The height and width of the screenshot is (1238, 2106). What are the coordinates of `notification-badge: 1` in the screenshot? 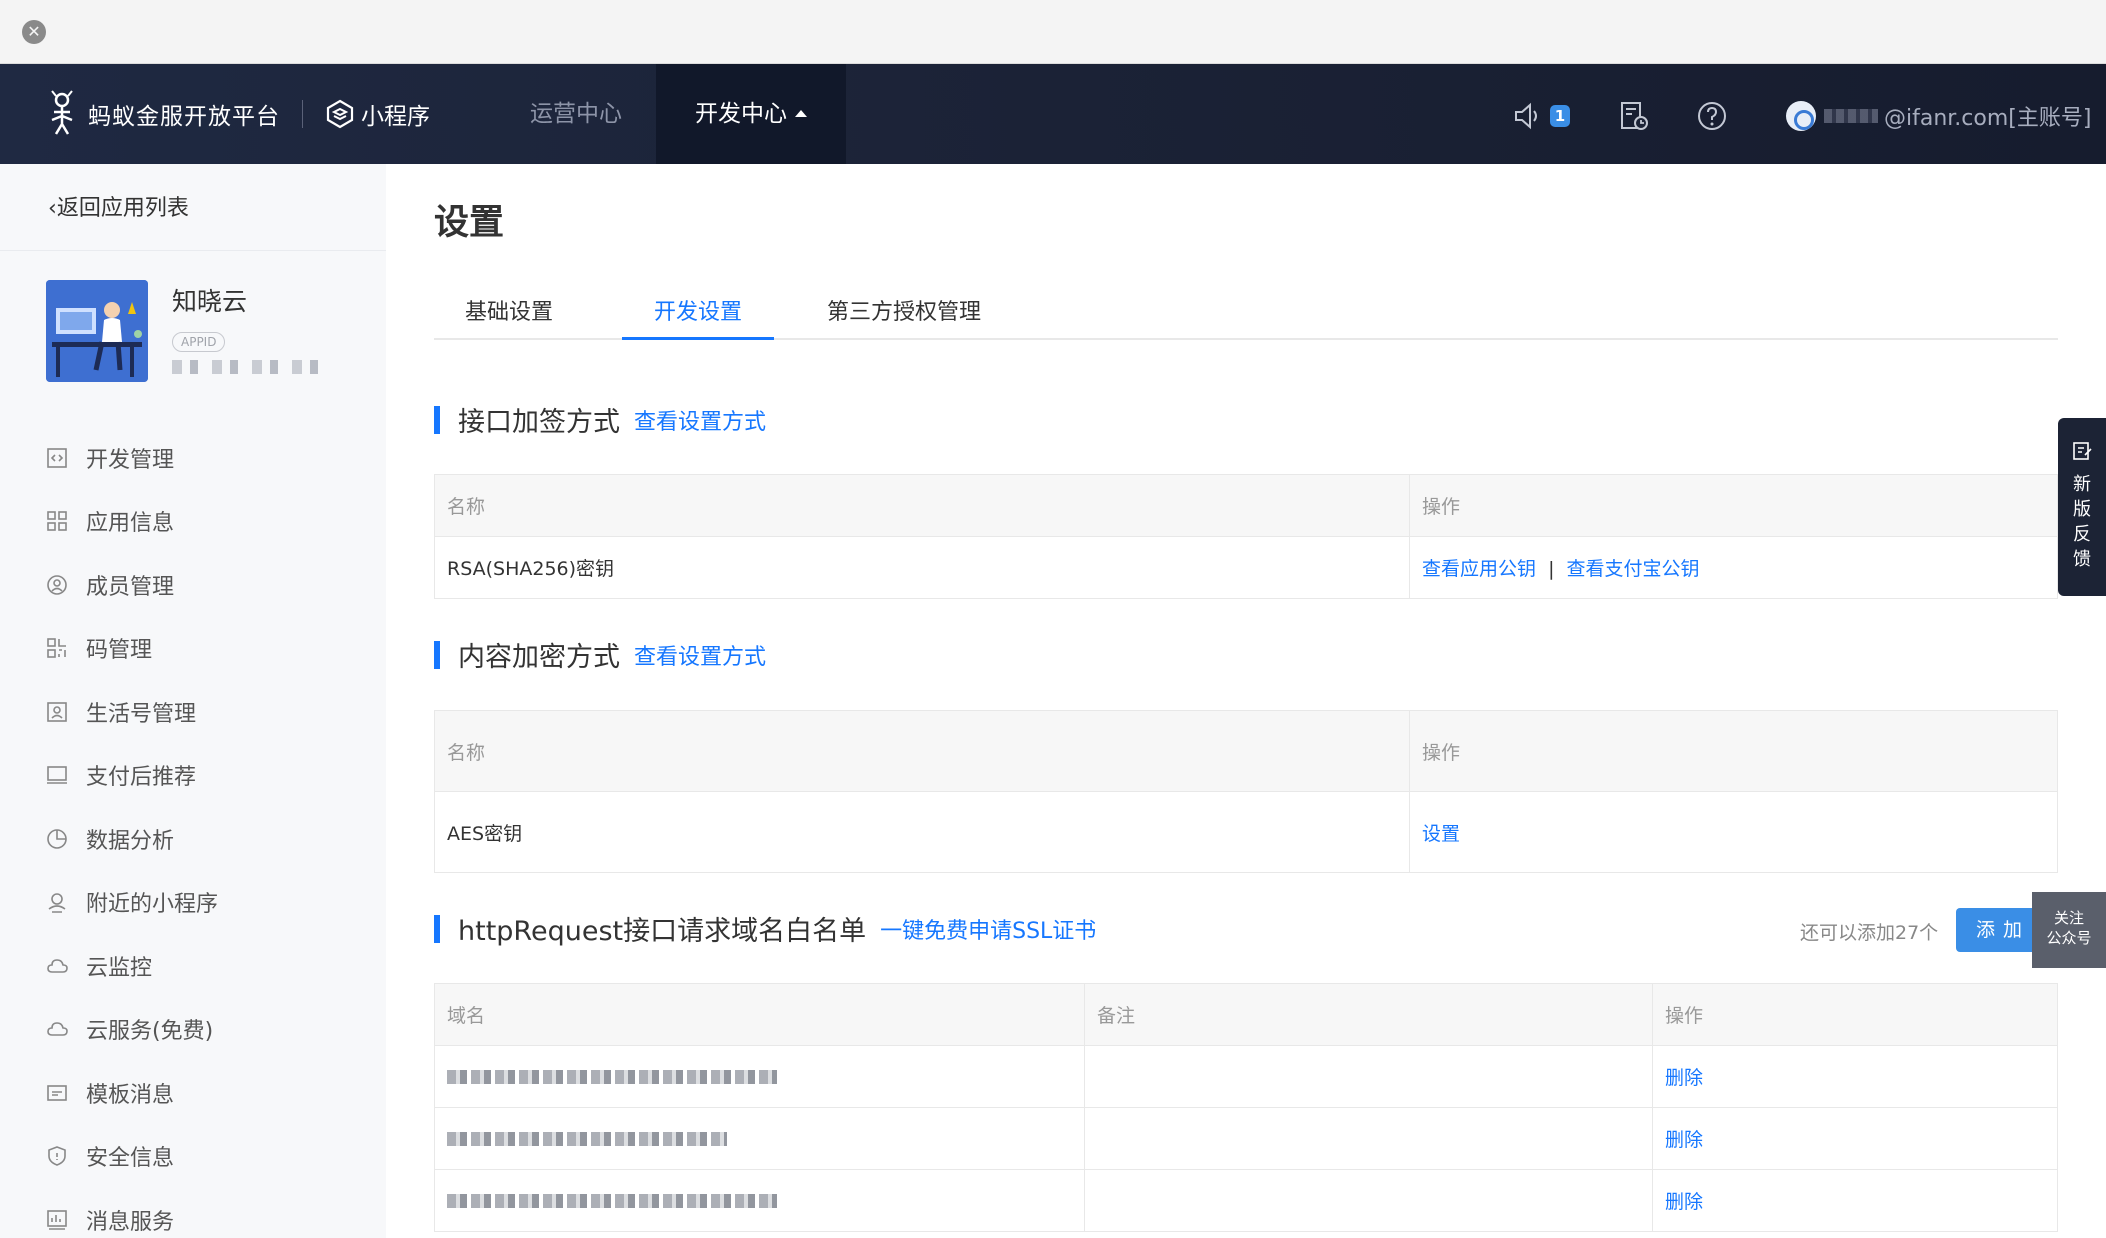 It's located at (1560, 116).